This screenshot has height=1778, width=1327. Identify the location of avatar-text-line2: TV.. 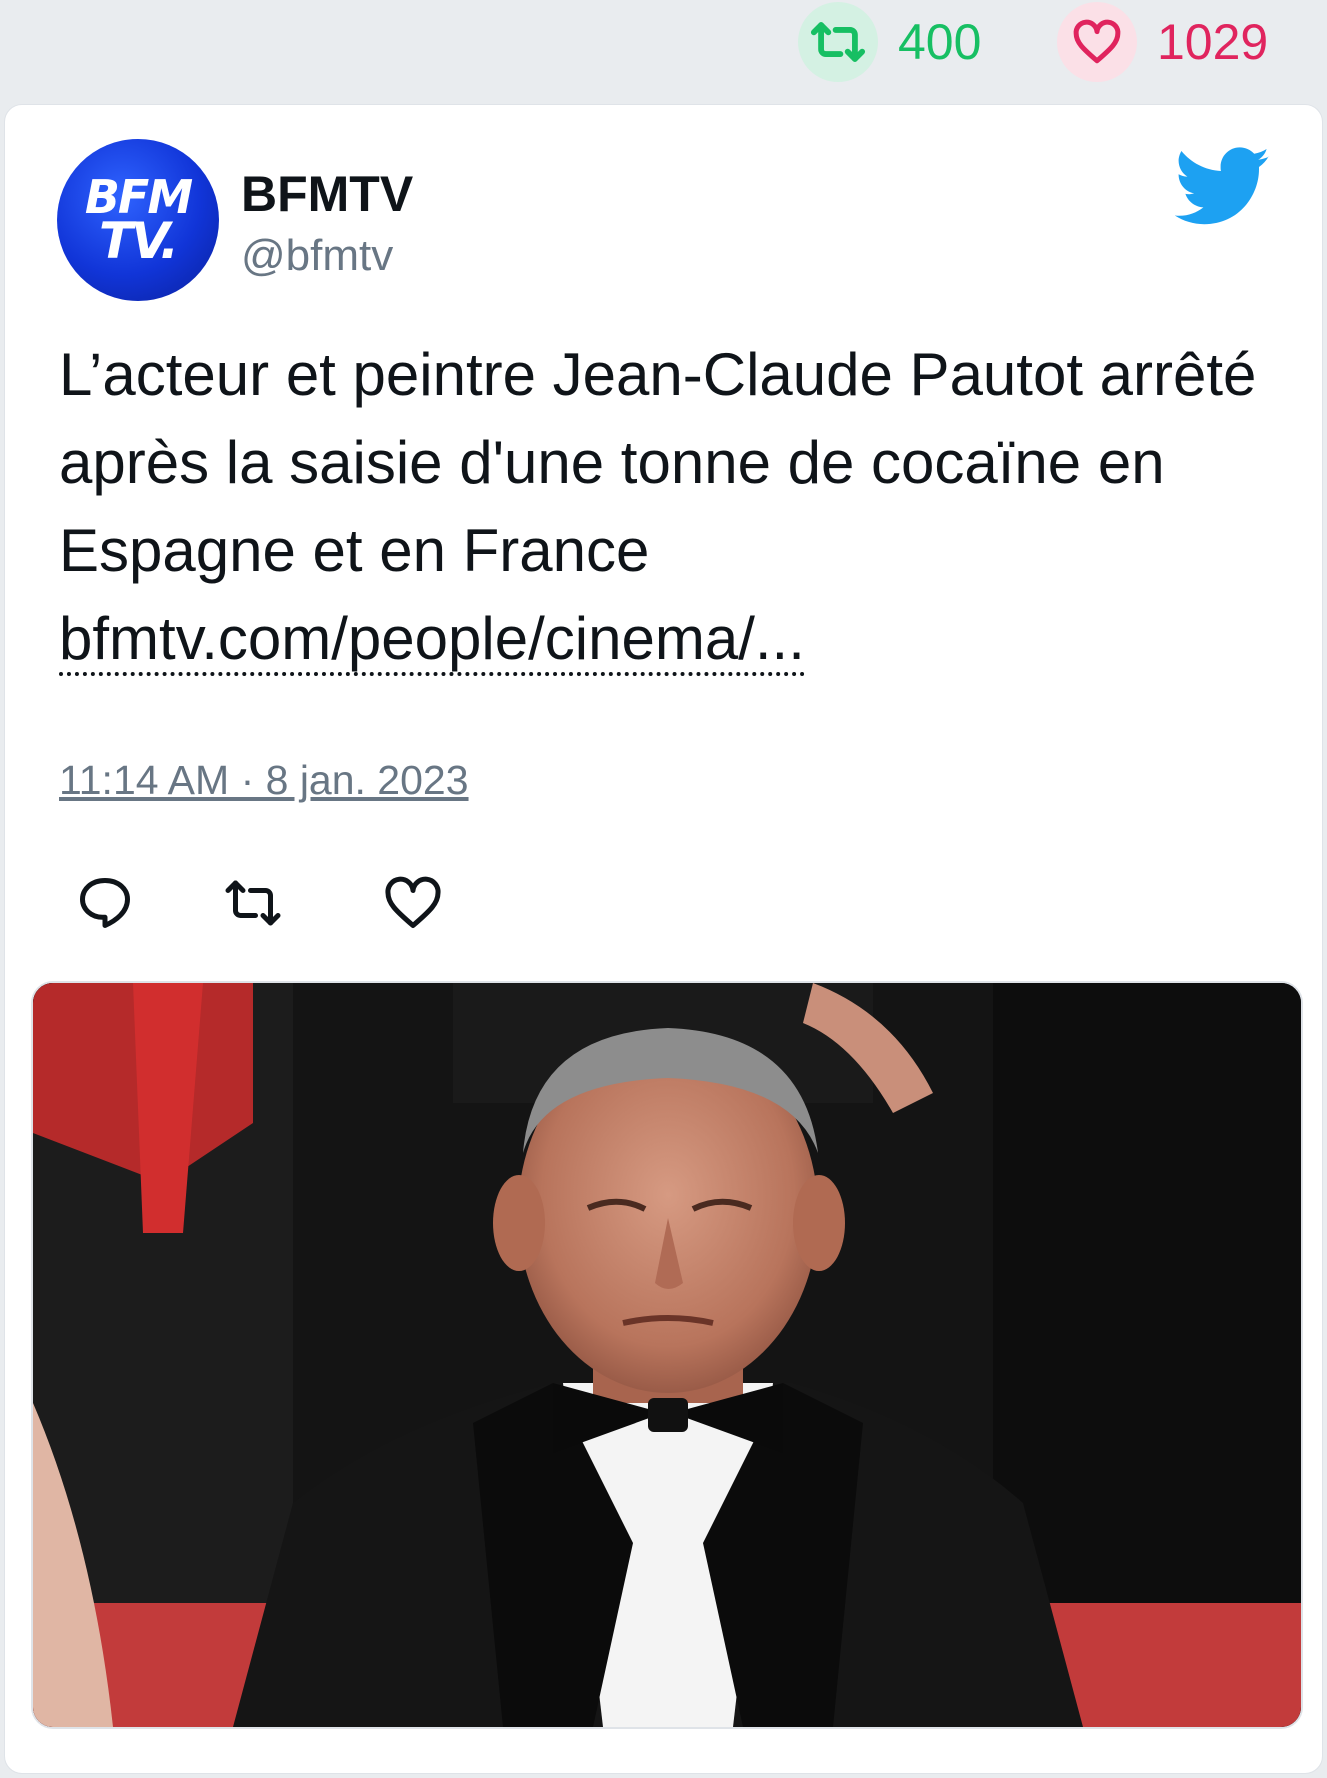
(138, 241).